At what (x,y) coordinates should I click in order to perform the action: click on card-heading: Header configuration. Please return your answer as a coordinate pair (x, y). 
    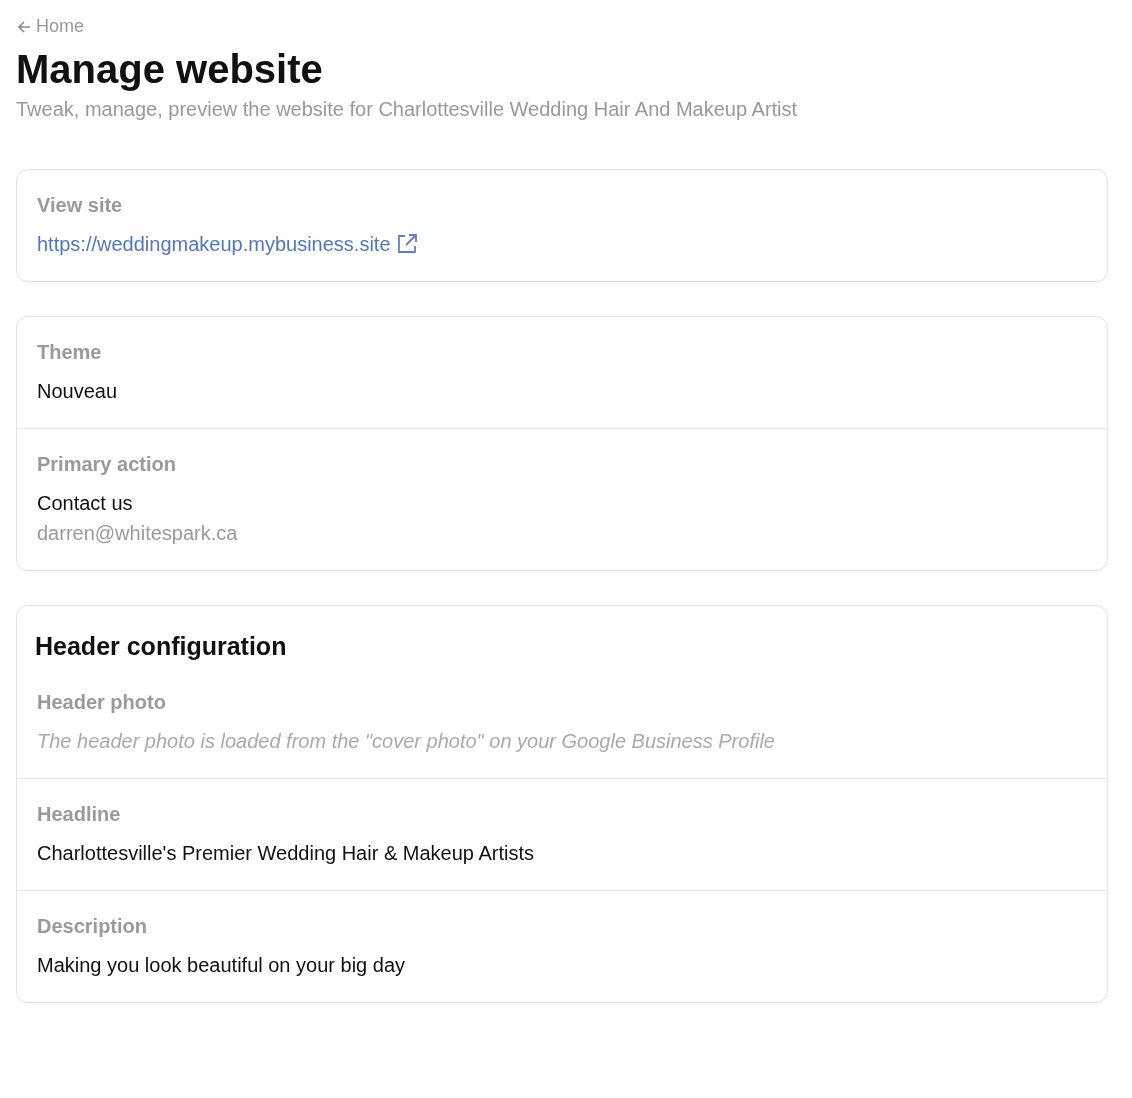
    Looking at the image, I should click on (161, 646).